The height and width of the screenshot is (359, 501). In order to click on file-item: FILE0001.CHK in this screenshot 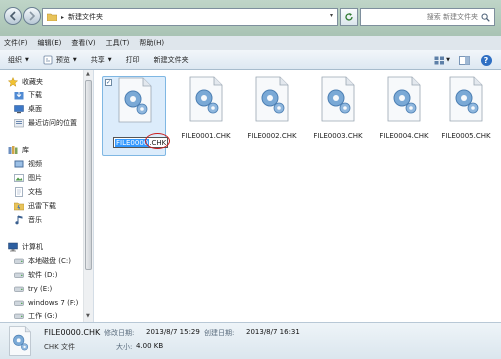, I will do `click(206, 116)`.